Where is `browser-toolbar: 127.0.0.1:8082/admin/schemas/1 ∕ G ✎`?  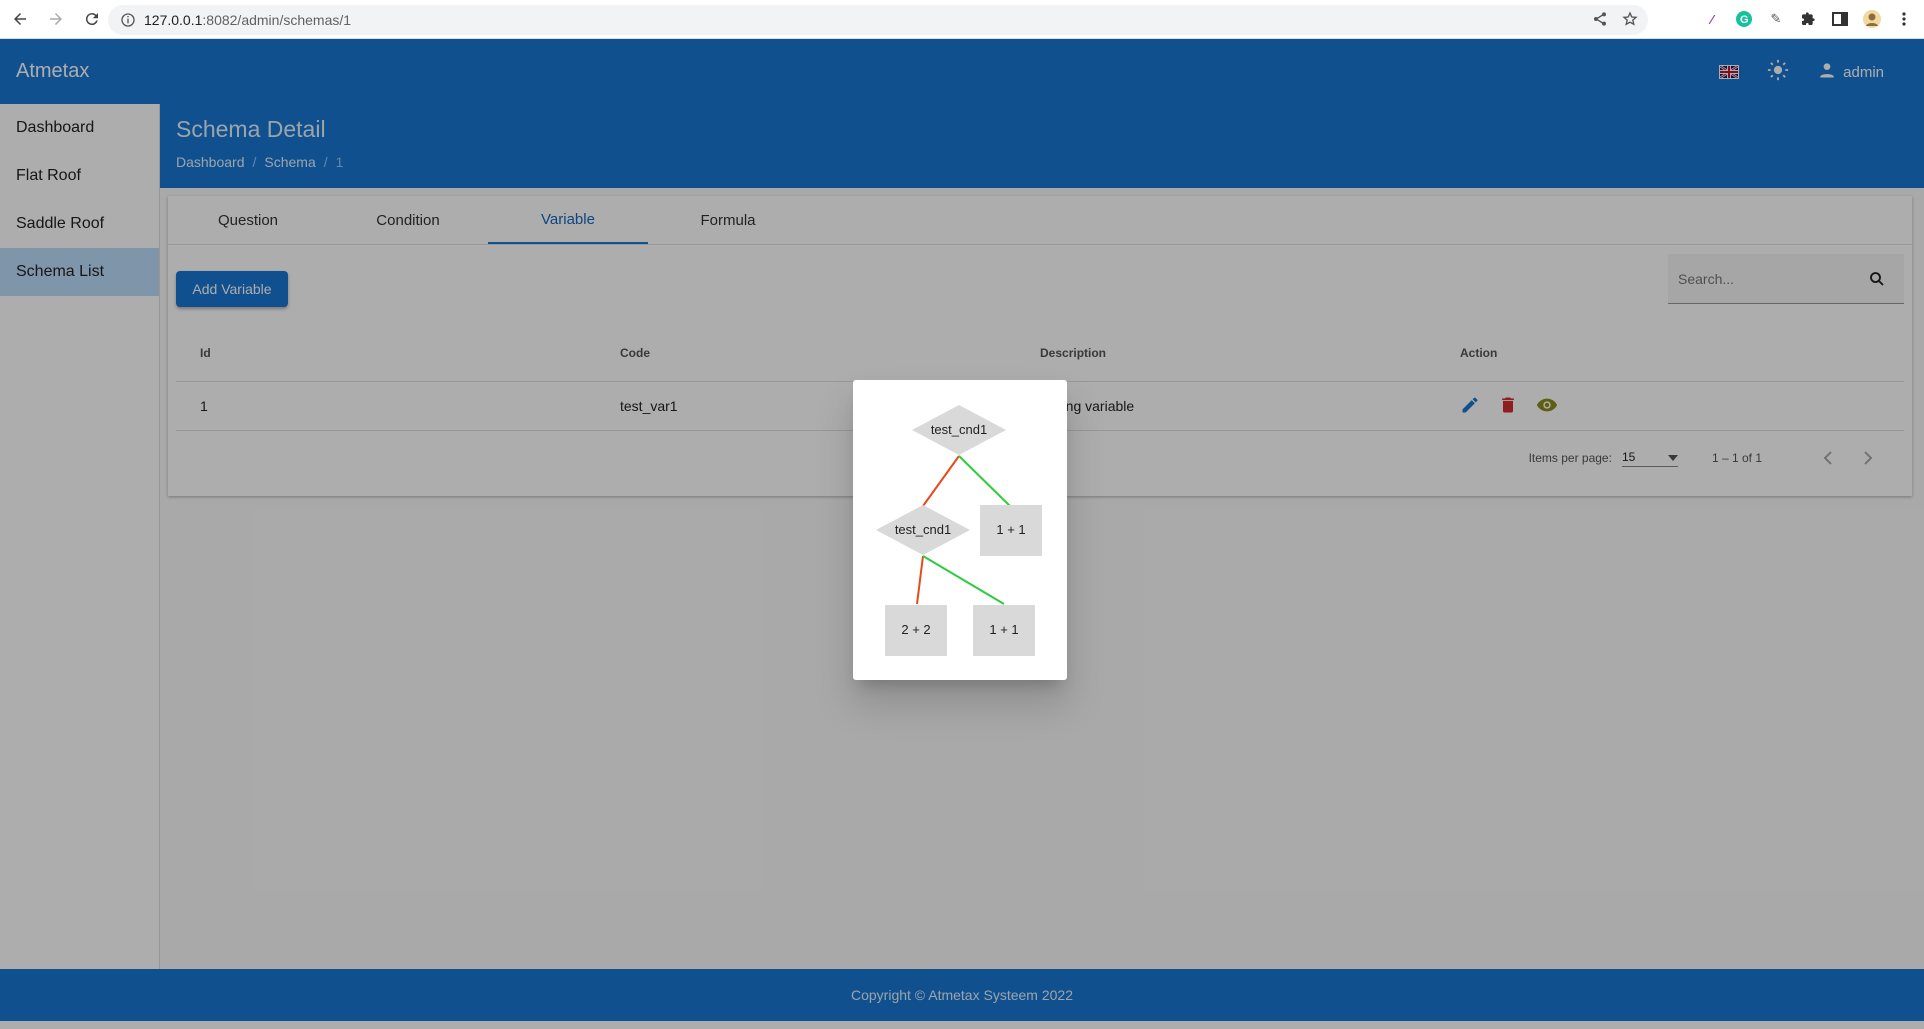 browser-toolbar: 127.0.0.1:8082/admin/schemas/1 ∕ G ✎ is located at coordinates (962, 19).